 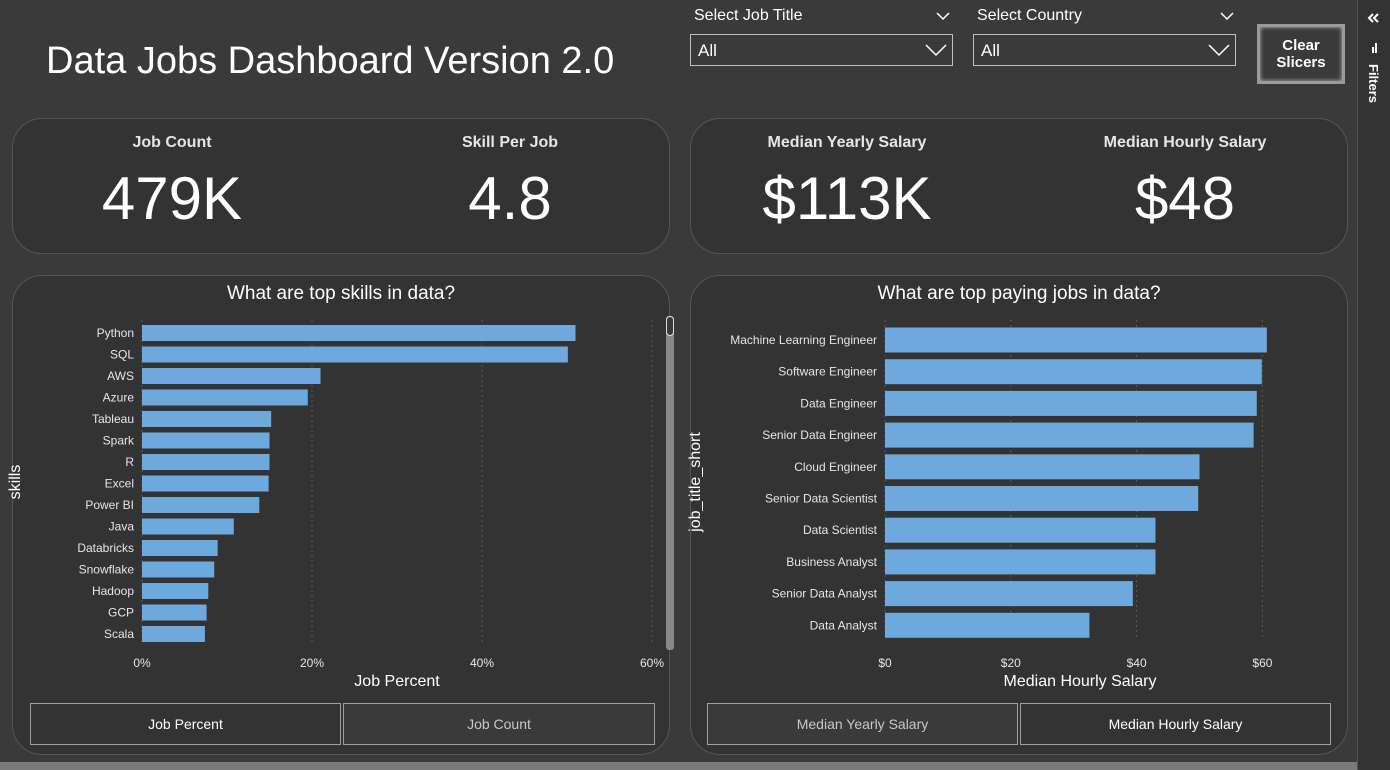 I want to click on x-tick-label: 60%, so click(x=652, y=663).